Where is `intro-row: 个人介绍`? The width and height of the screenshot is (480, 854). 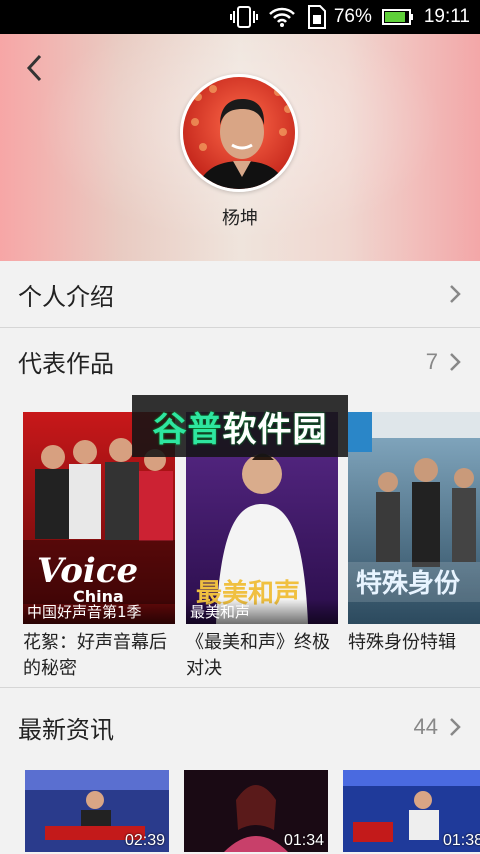 intro-row: 个人介绍 is located at coordinates (240, 294).